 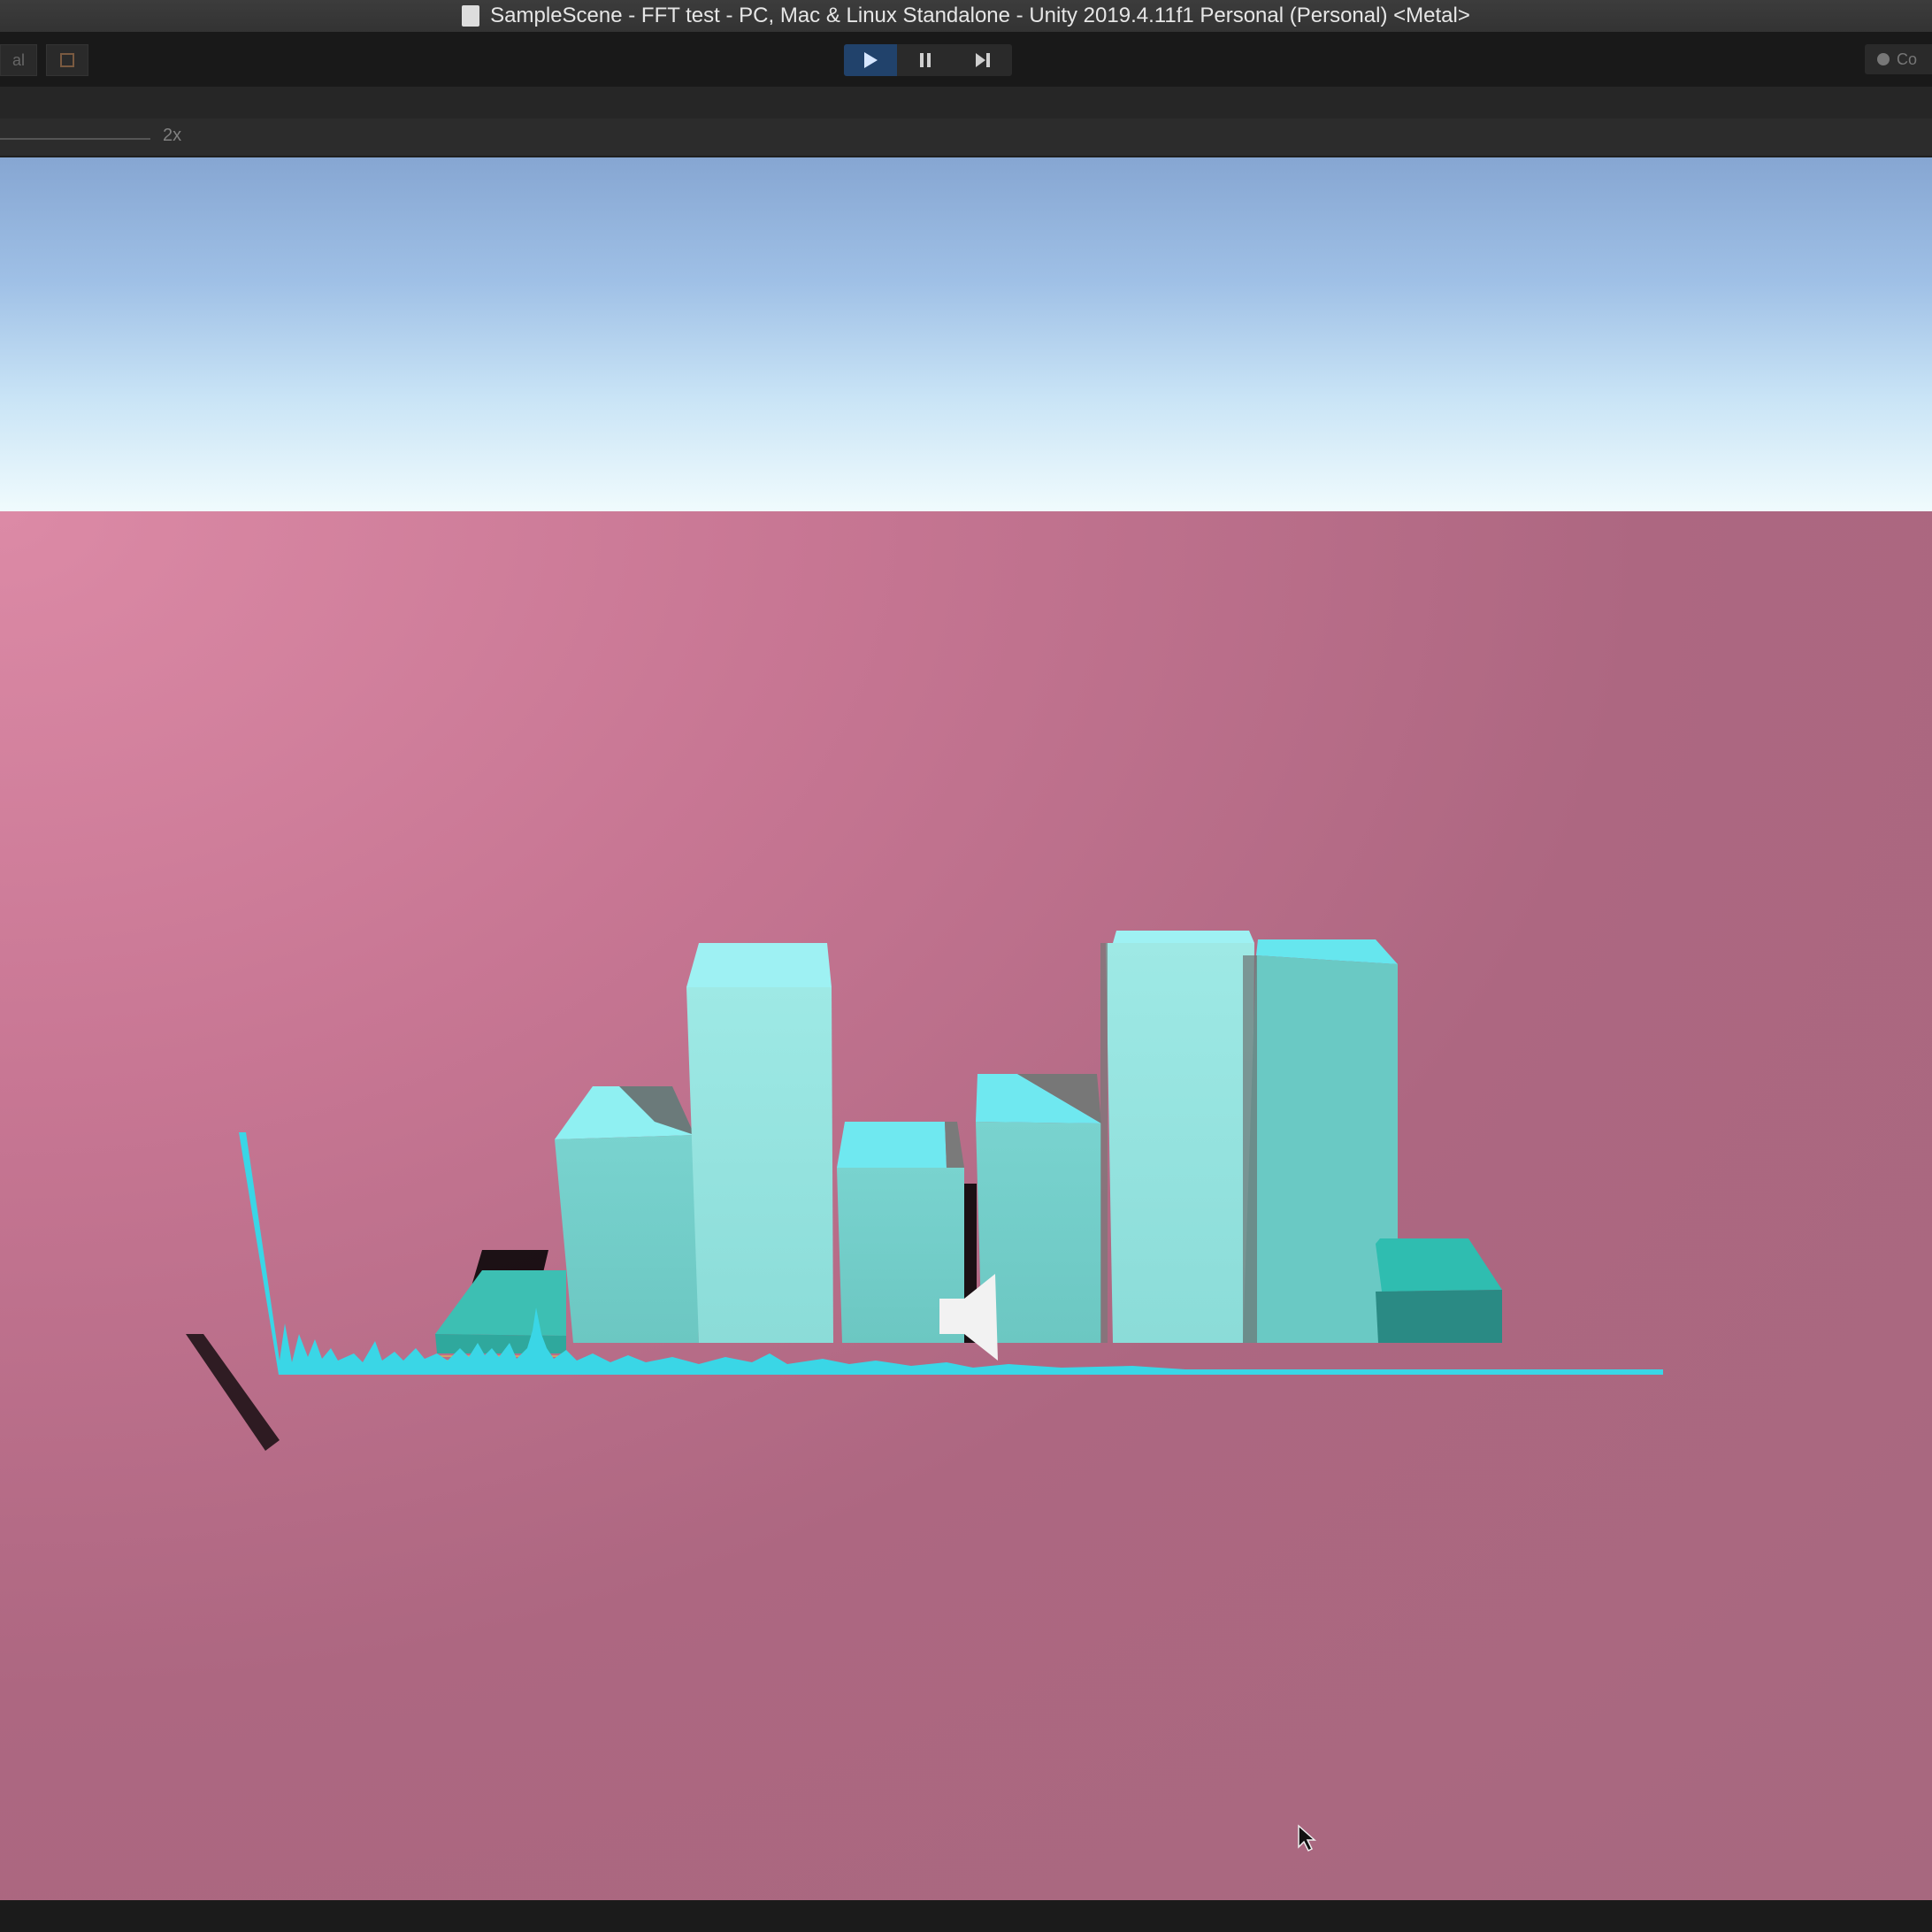 I want to click on step-icon, so click(x=983, y=60).